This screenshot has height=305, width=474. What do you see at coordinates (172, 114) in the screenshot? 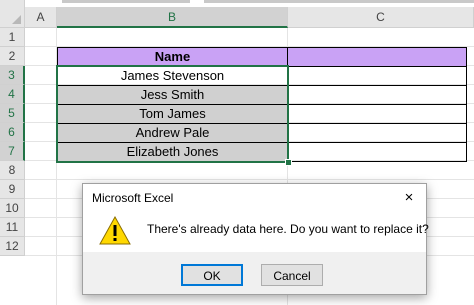
I see `name-cell: Tom James` at bounding box center [172, 114].